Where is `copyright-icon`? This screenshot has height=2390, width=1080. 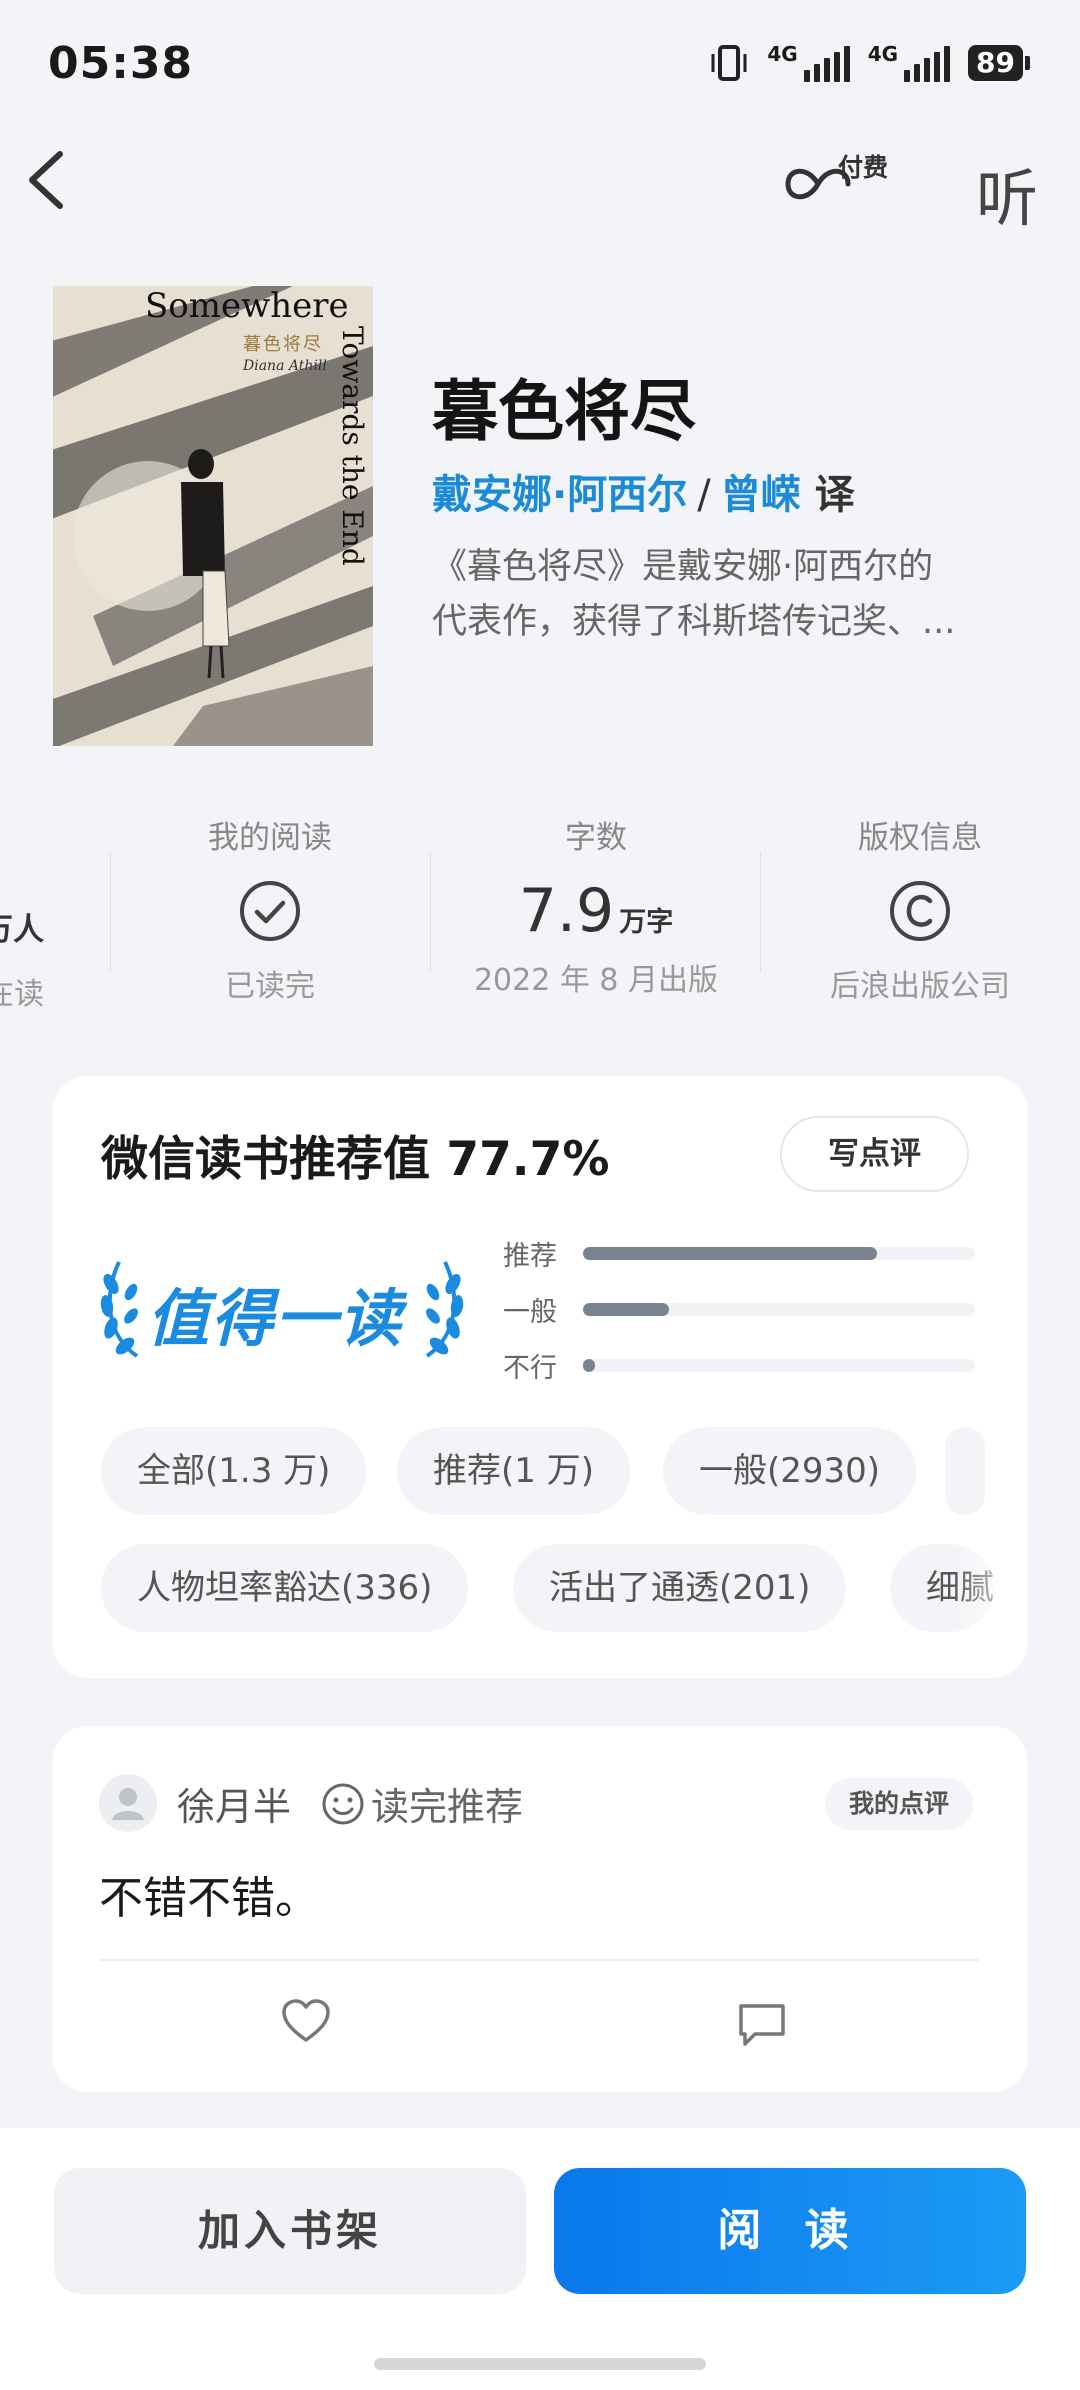 copyright-icon is located at coordinates (920, 911).